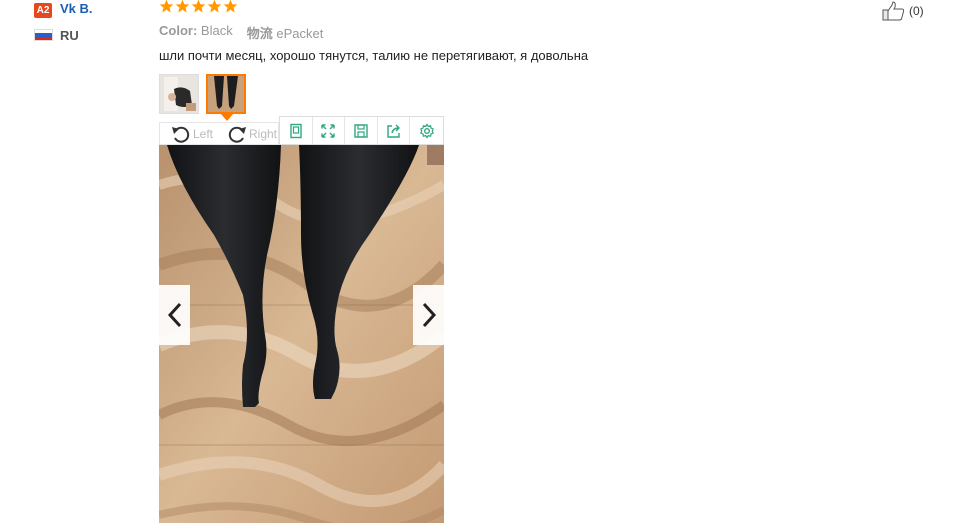  Describe the element at coordinates (259, 33) in the screenshot. I see `shipping-label: 物流` at that location.